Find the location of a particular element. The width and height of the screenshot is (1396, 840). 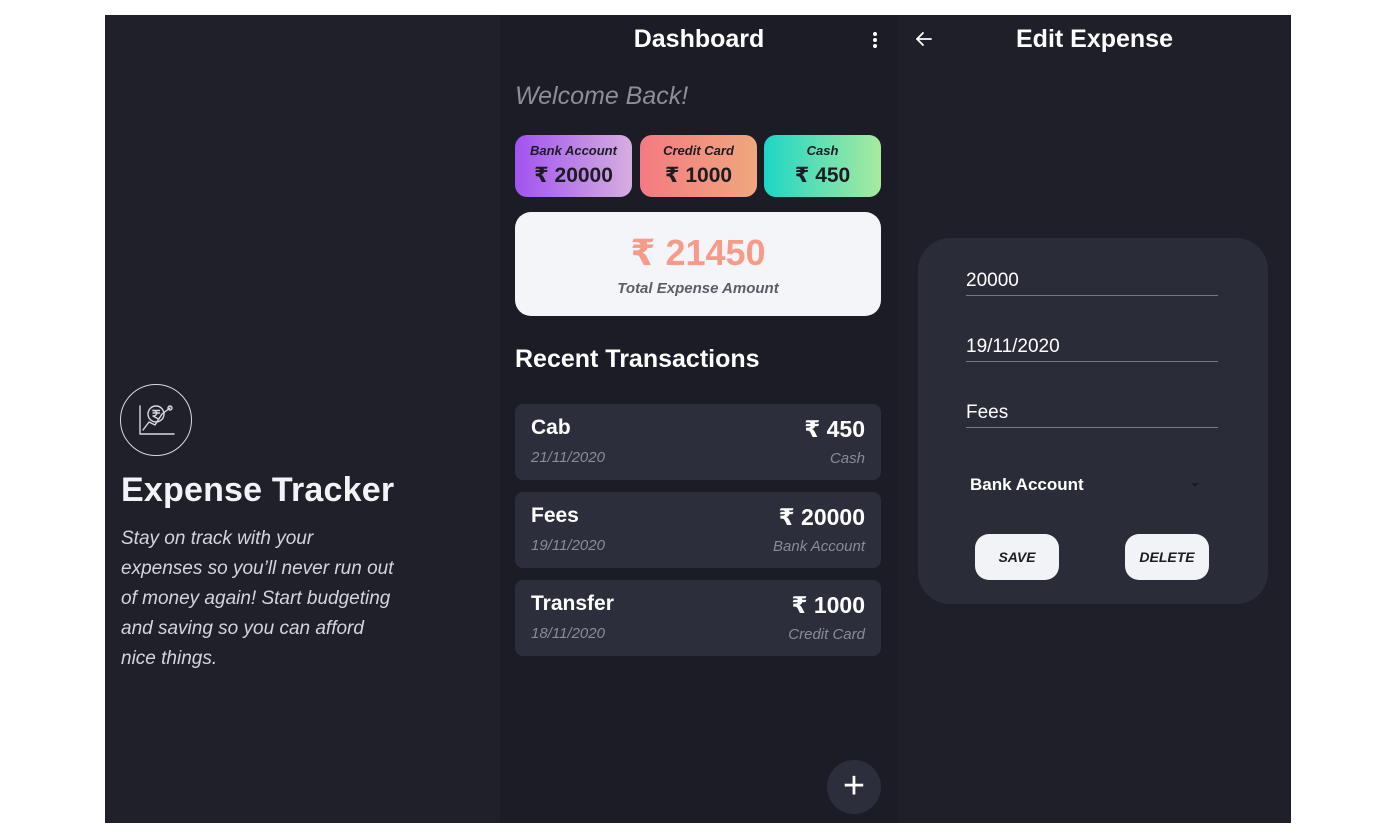

transaction-name: Cab is located at coordinates (551, 427).